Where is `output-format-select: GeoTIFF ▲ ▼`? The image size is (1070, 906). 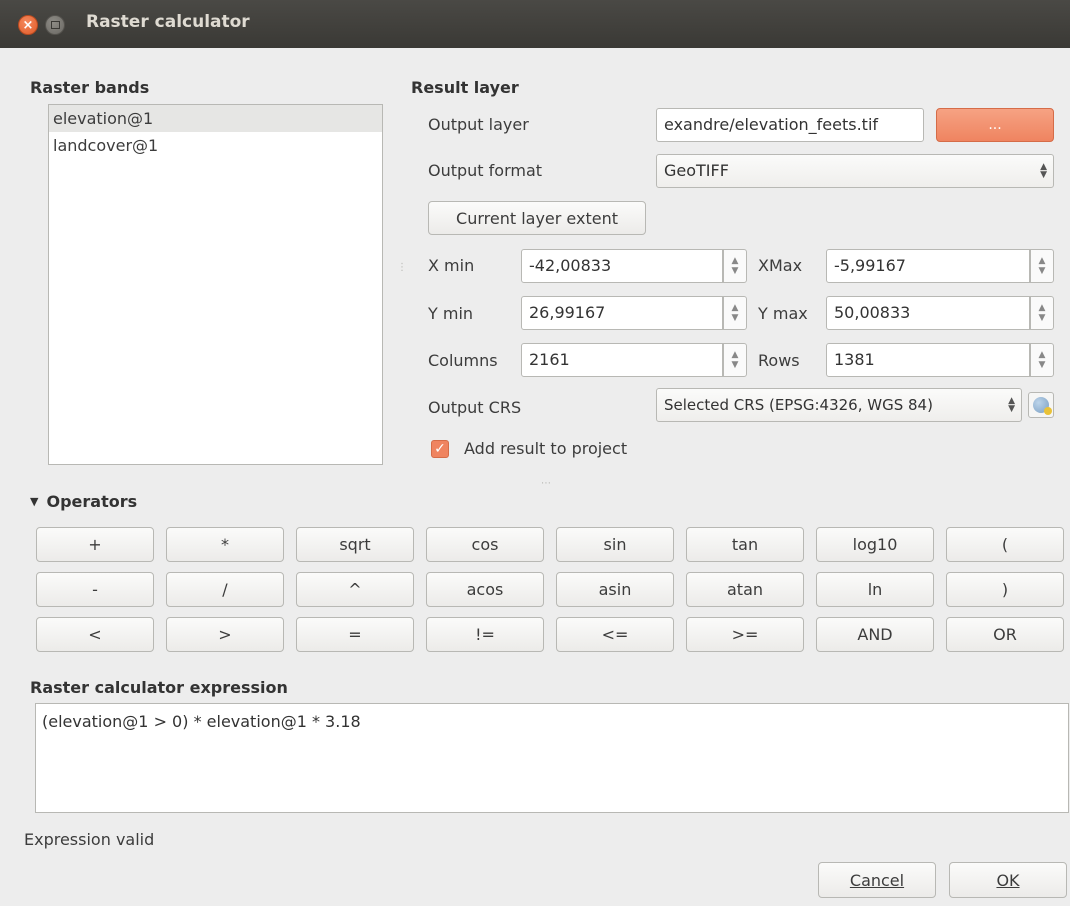
output-format-select: GeoTIFF ▲ ▼ is located at coordinates (855, 171).